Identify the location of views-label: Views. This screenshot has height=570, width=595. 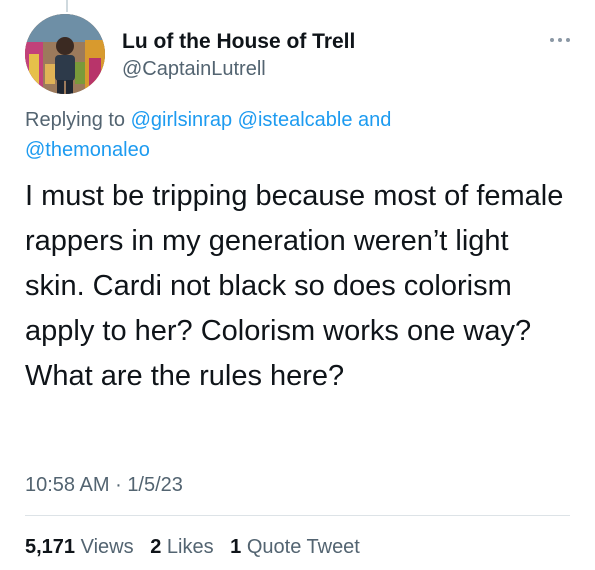
(107, 547).